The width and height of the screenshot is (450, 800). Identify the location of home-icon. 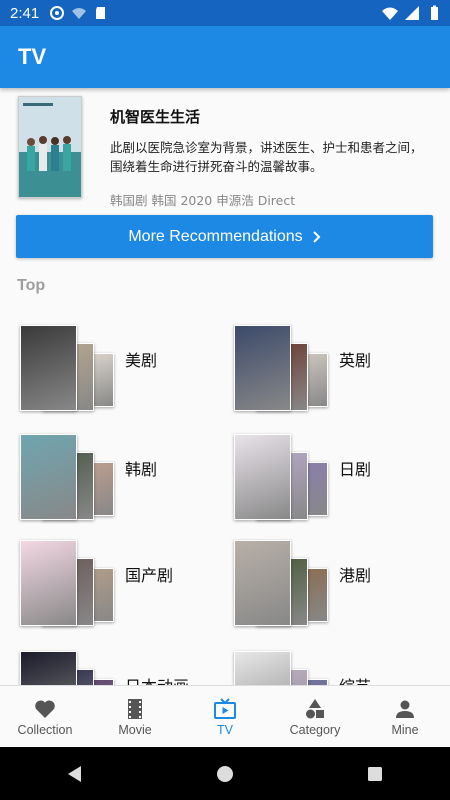
(225, 774).